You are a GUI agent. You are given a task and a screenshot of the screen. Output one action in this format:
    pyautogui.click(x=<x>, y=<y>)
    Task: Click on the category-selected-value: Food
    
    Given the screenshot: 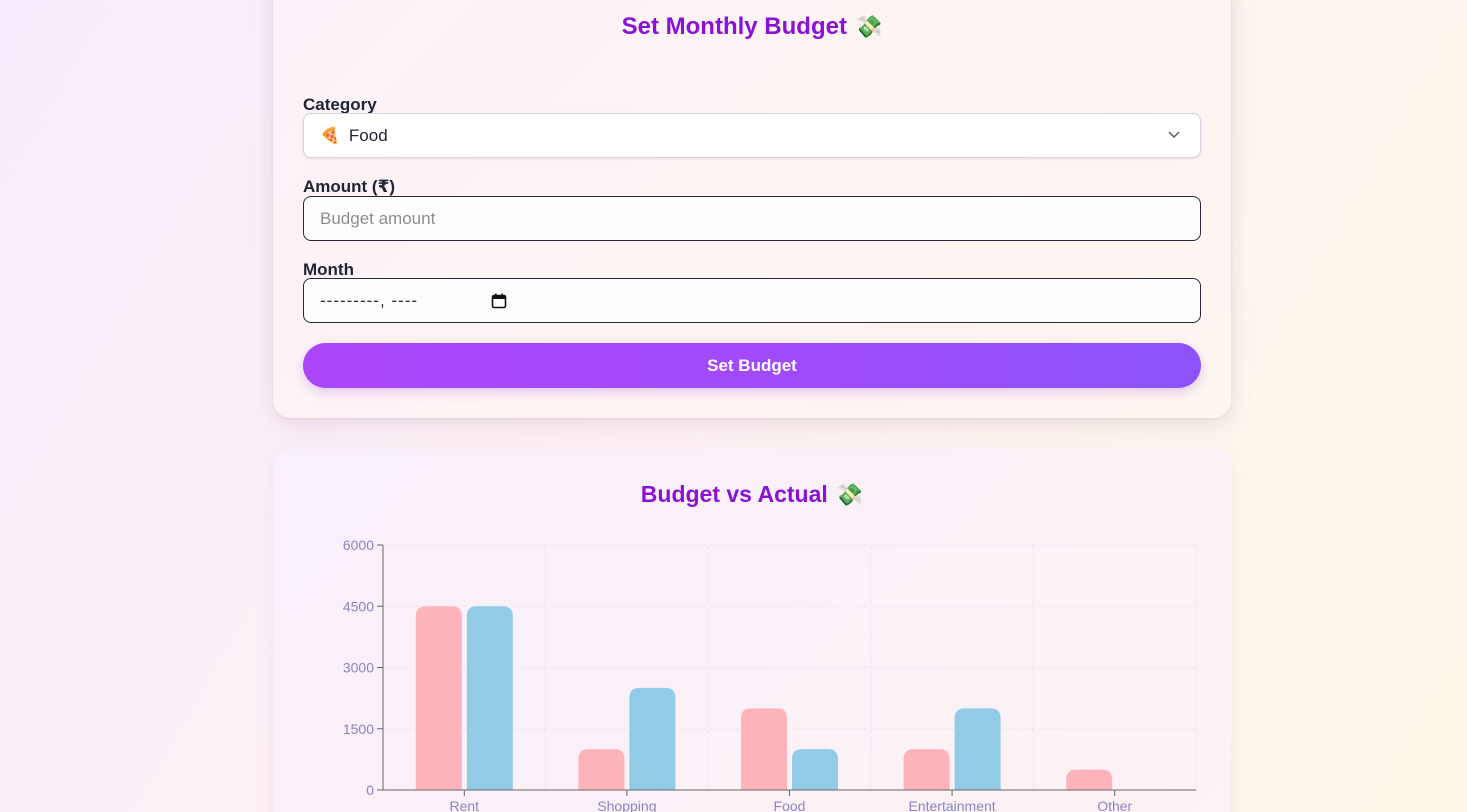 What is the action you would take?
    pyautogui.click(x=368, y=135)
    